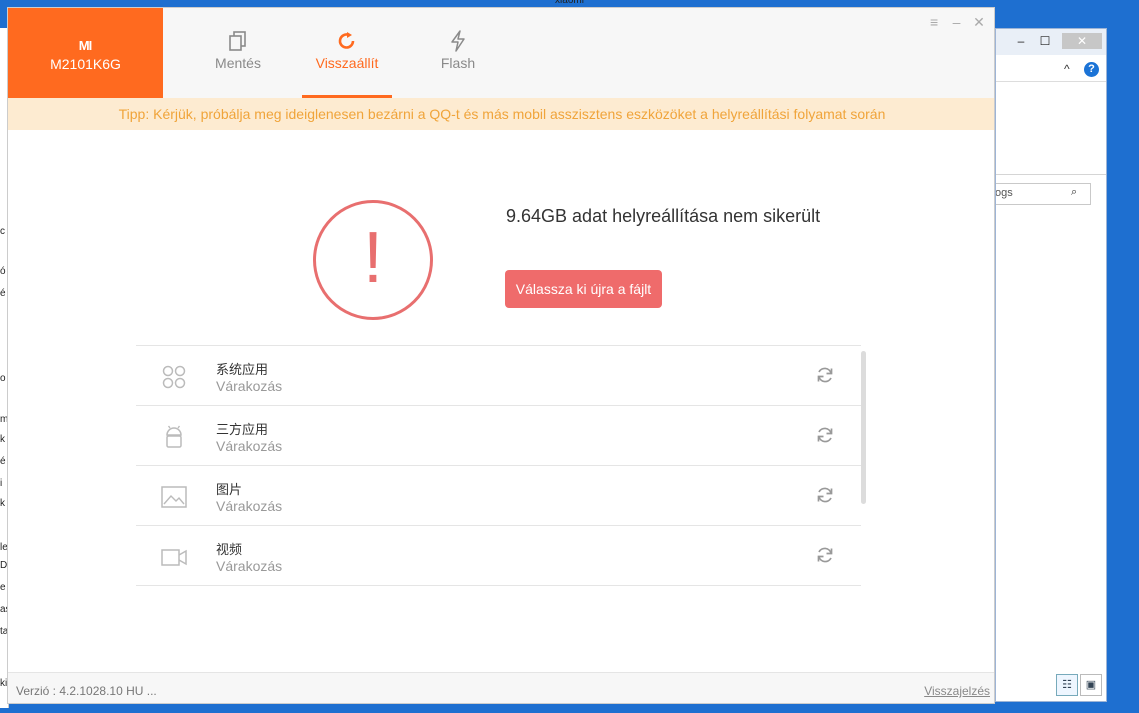  What do you see at coordinates (1045, 41) in the screenshot?
I see `explorer-maximize-button: ☐` at bounding box center [1045, 41].